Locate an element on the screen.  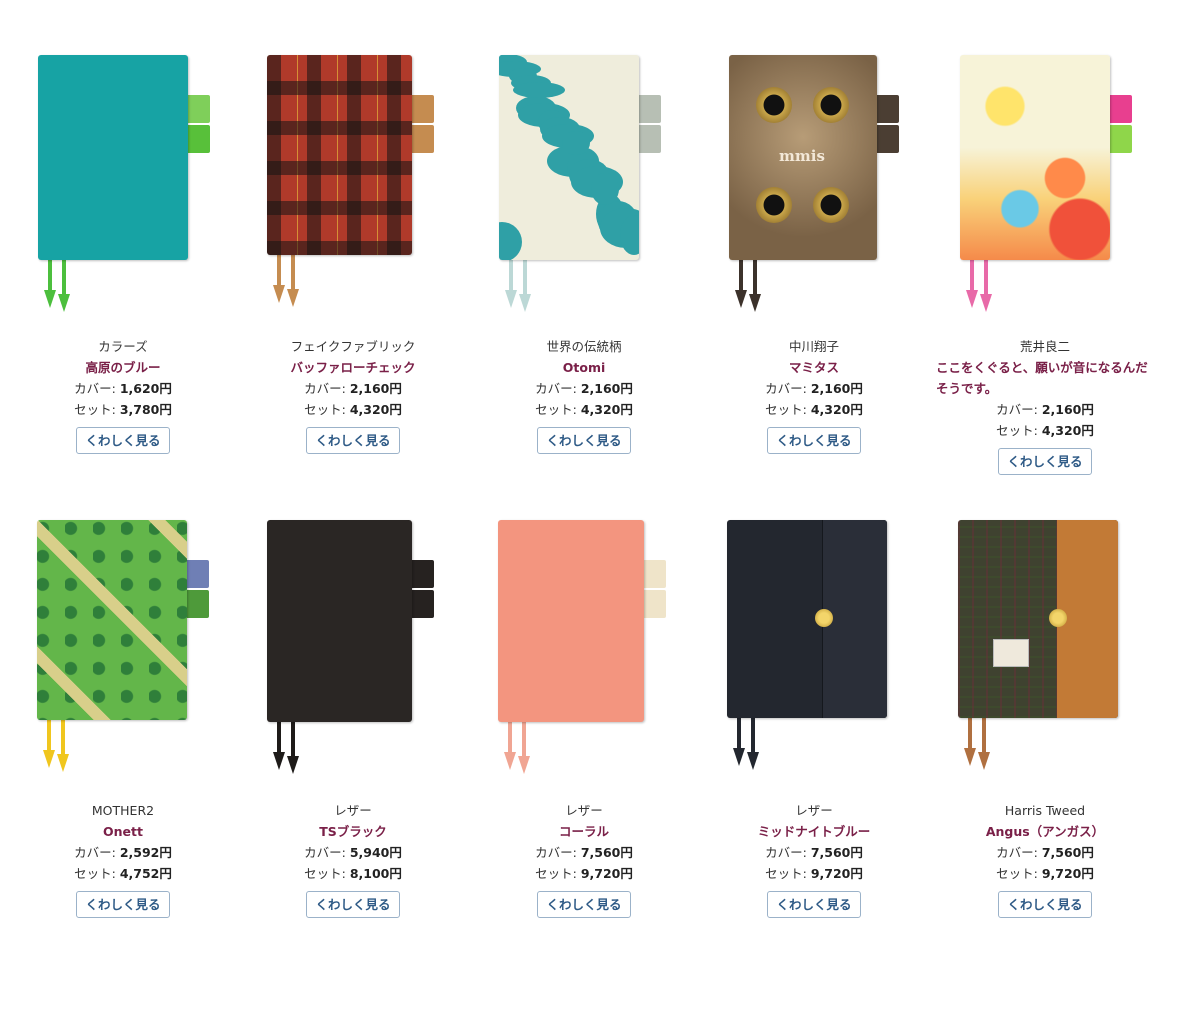
product-brand: Harris Tweed is located at coordinates (1045, 810).